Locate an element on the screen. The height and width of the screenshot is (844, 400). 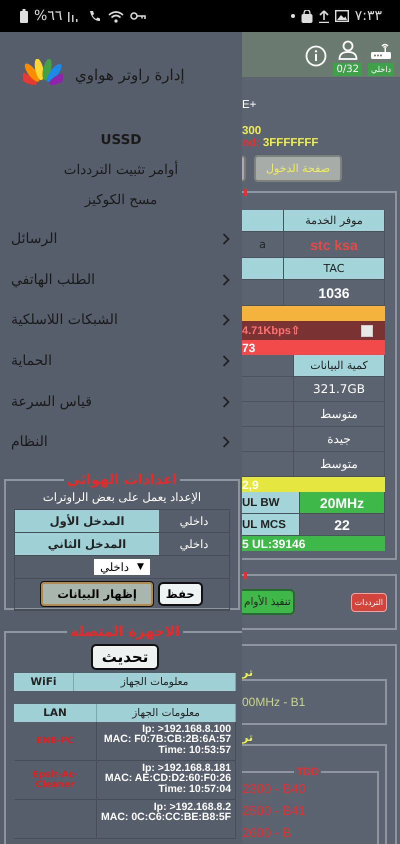
table-header: UL BW is located at coordinates (271, 503).